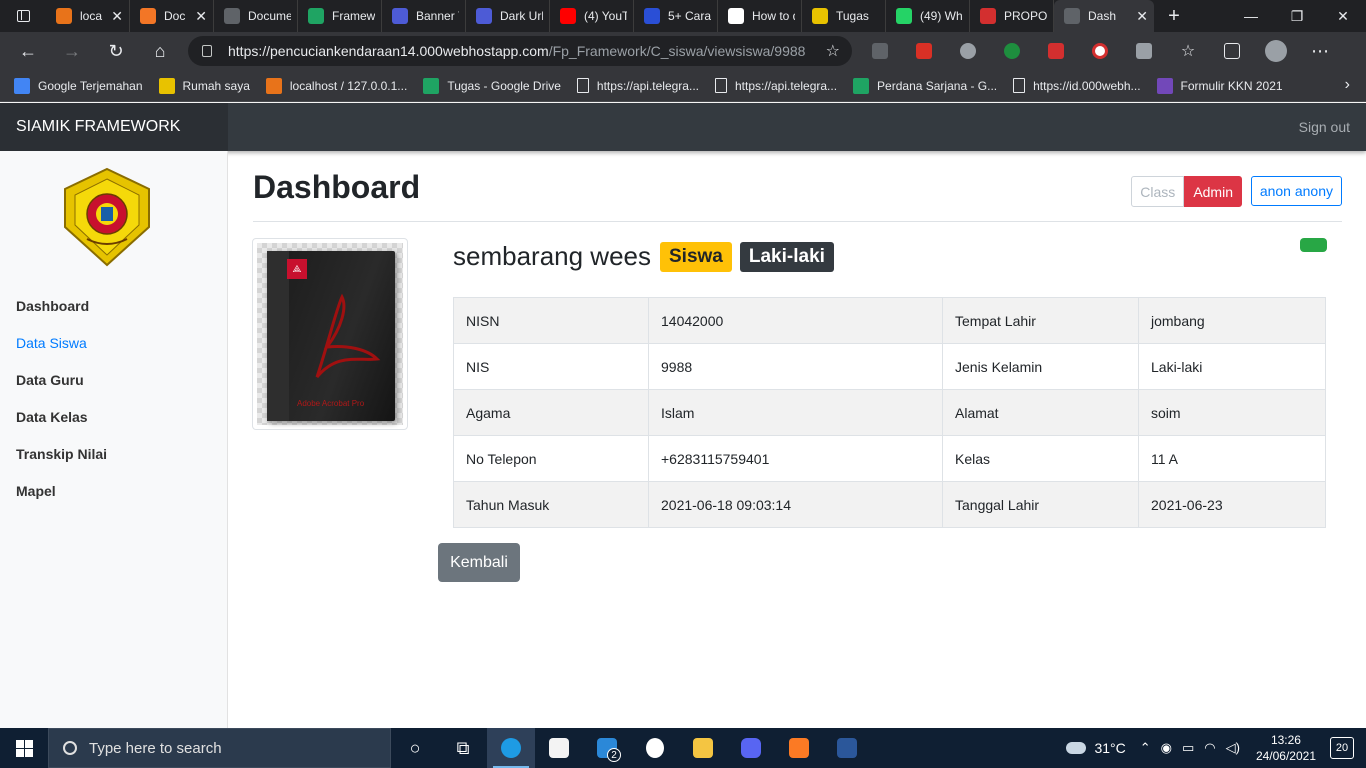  I want to click on class-button: Class, so click(1158, 191).